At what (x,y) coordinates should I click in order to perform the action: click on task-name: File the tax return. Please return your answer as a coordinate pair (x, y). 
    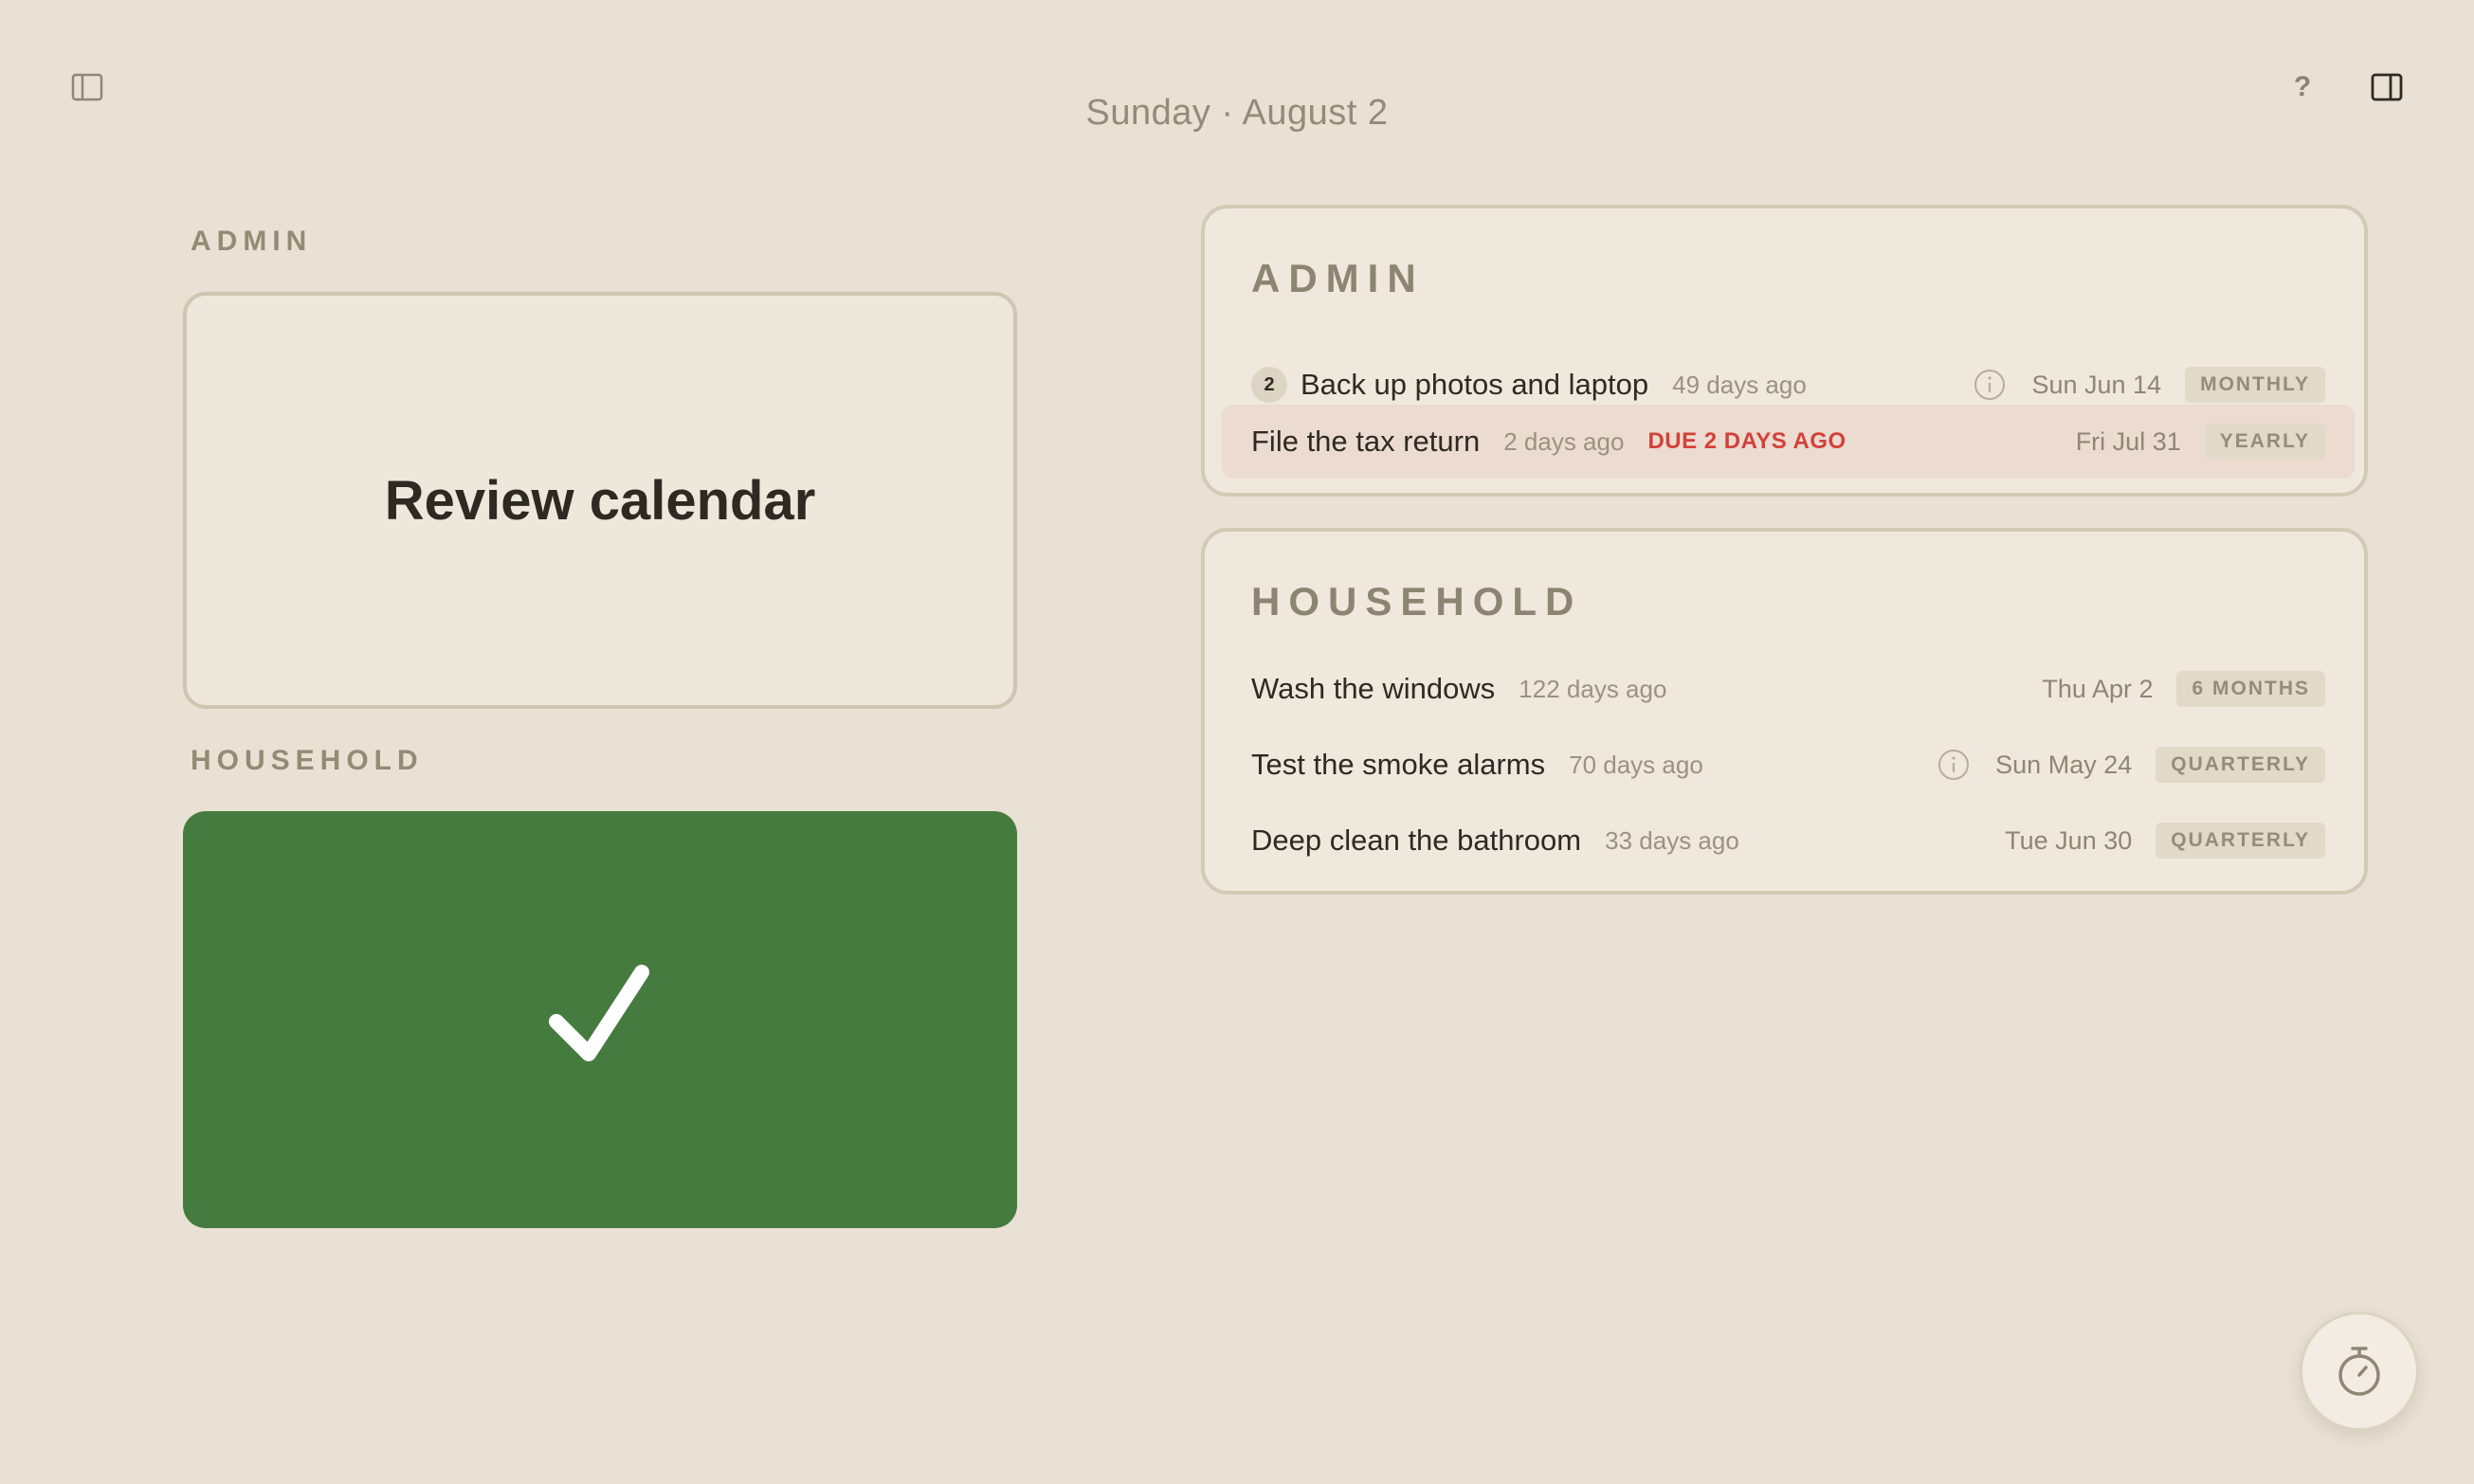
    Looking at the image, I should click on (1366, 441).